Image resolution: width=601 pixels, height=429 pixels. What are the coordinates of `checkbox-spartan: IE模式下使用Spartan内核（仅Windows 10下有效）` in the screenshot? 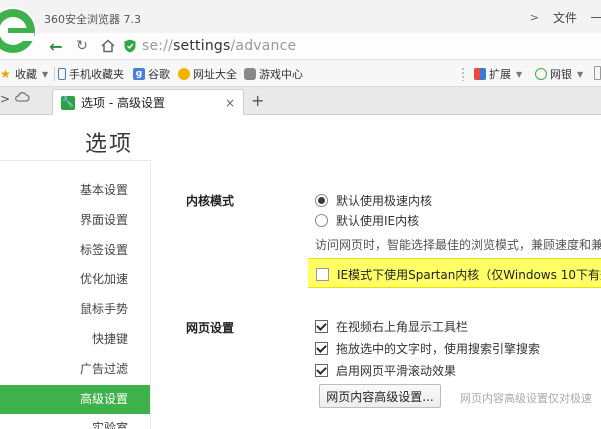 It's located at (458, 274).